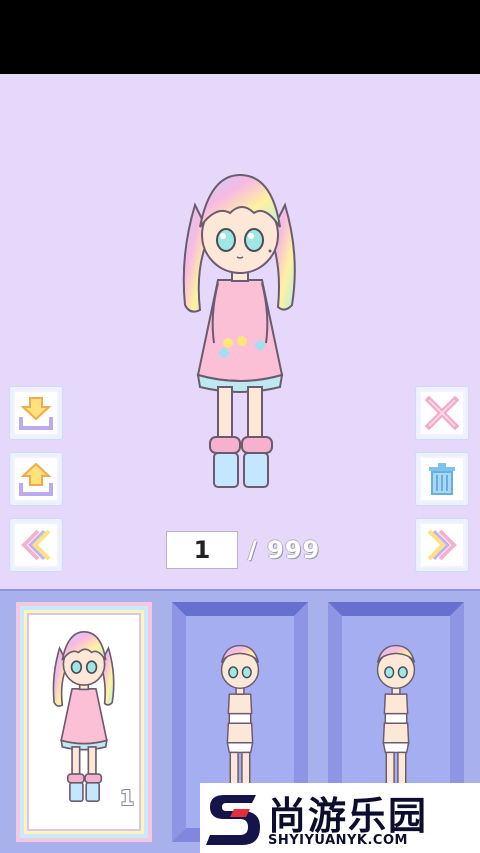  What do you see at coordinates (240, 37) in the screenshot?
I see `status-bar` at bounding box center [240, 37].